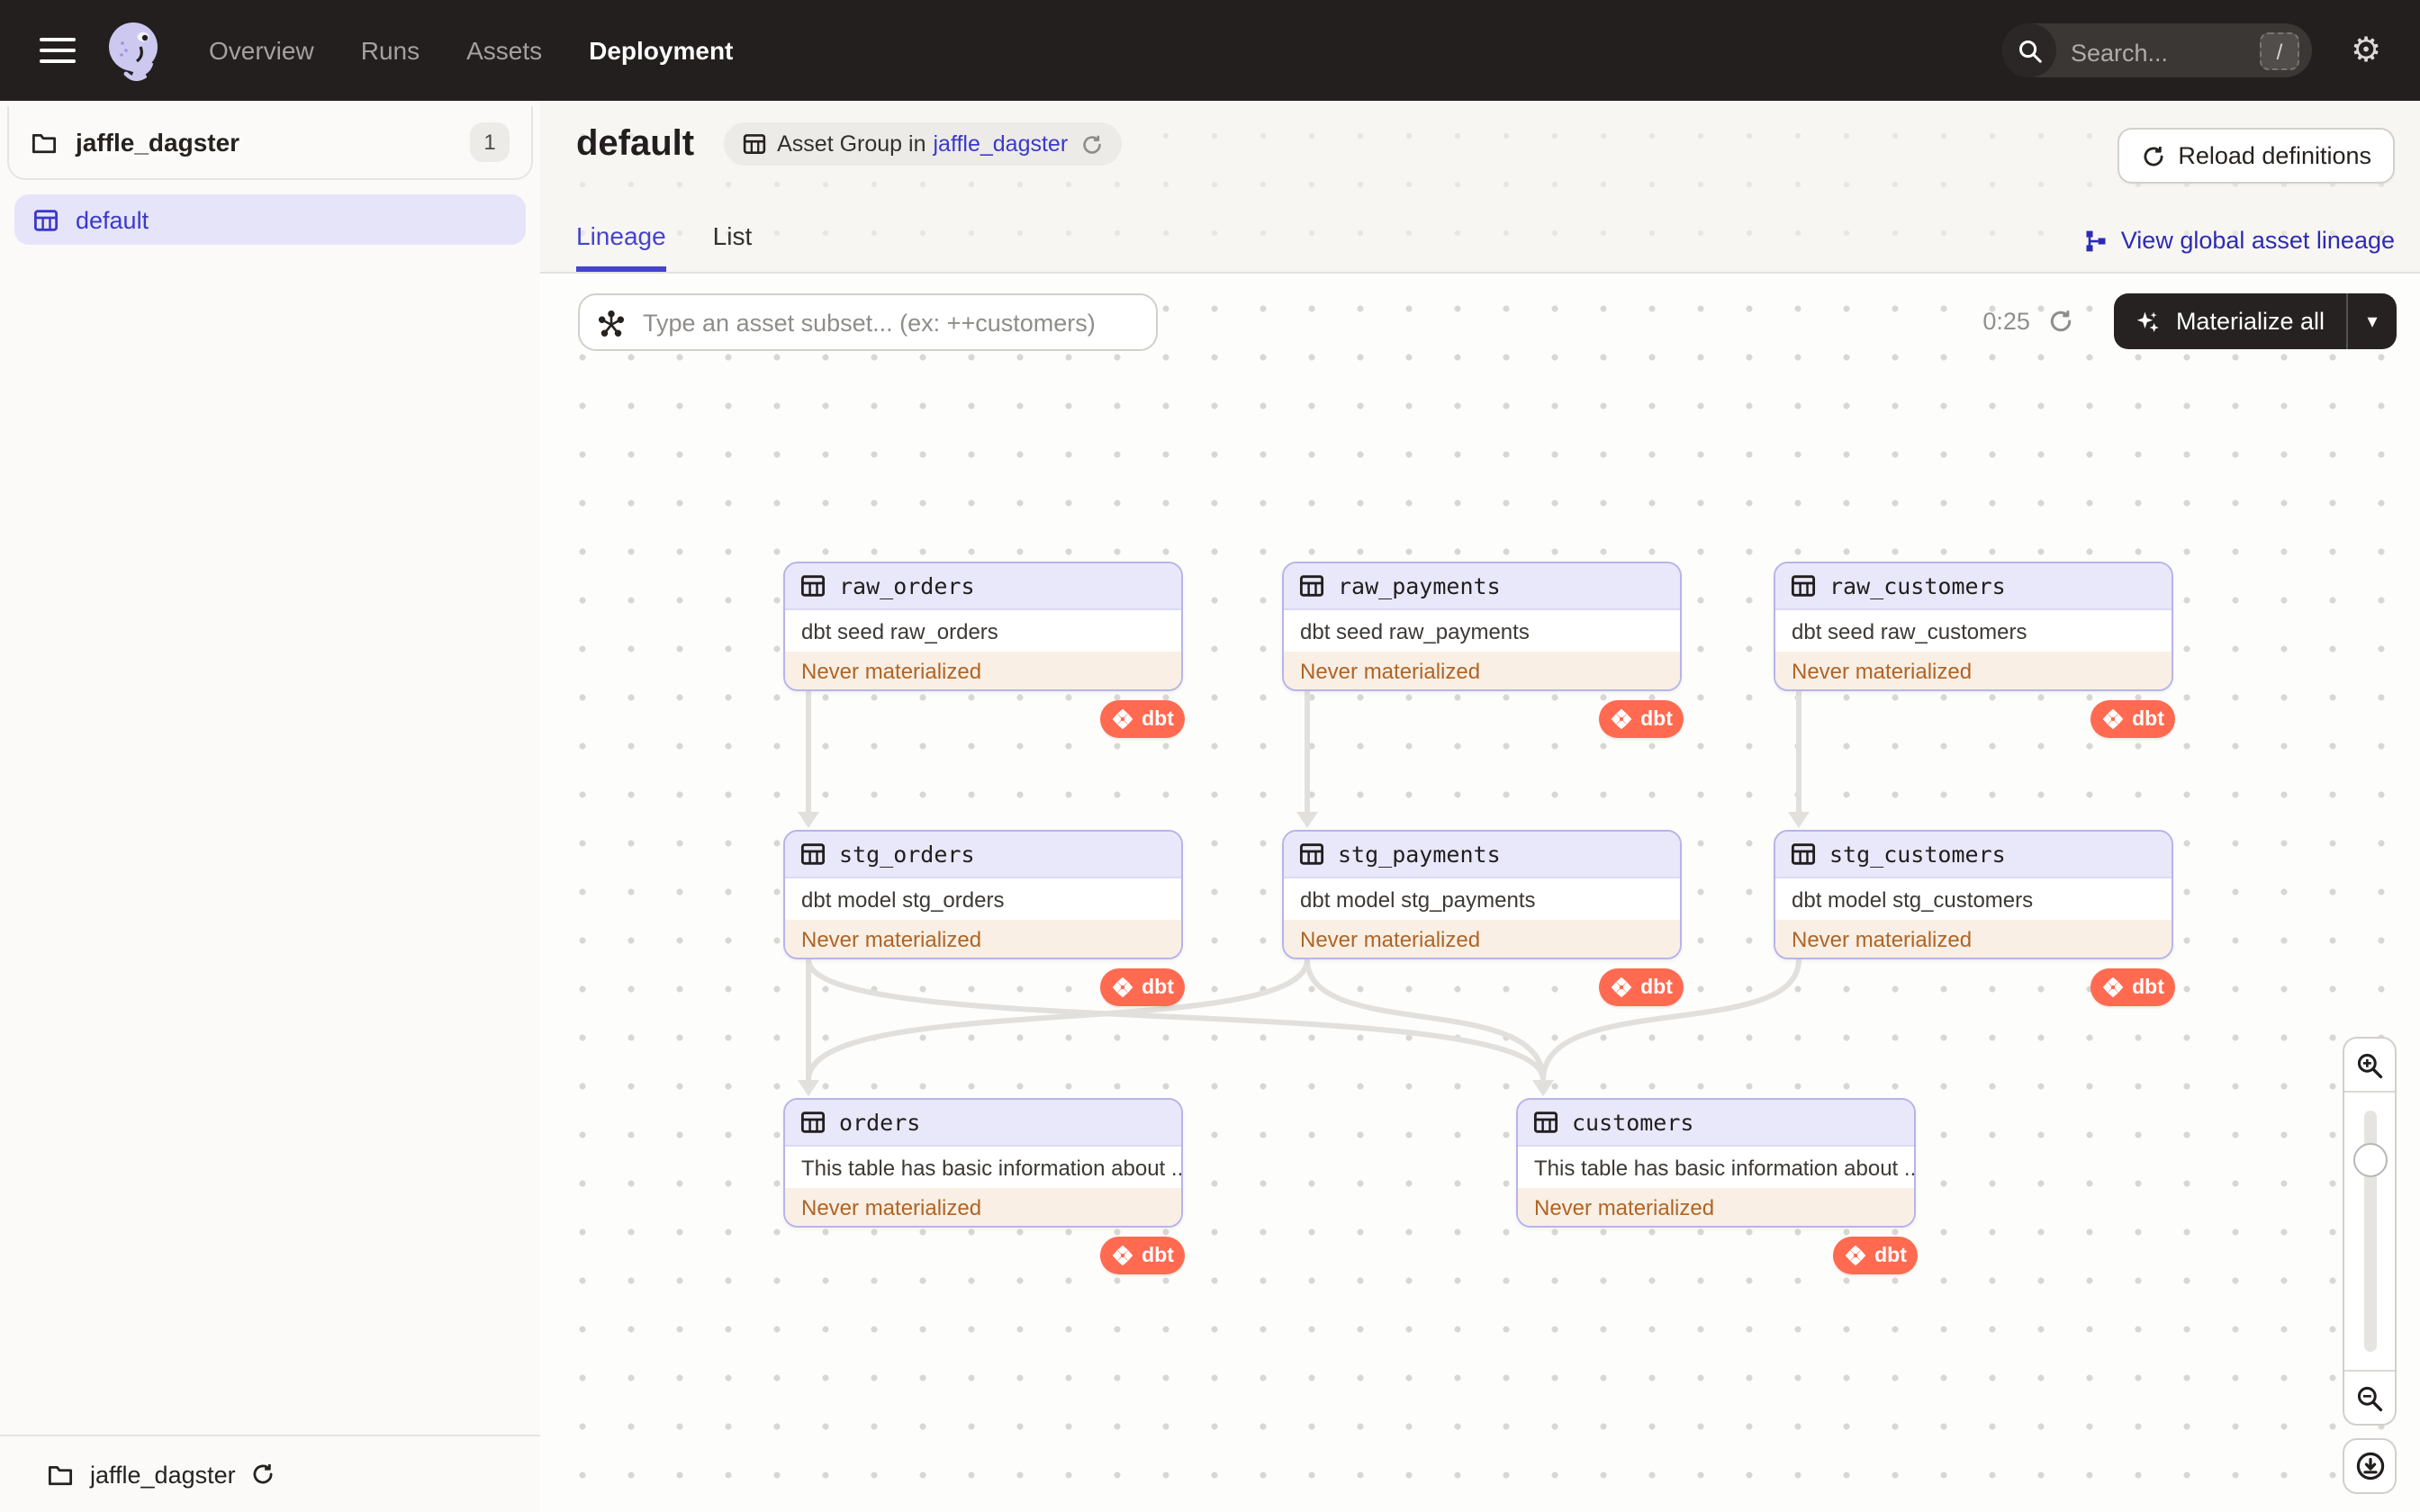 This screenshot has height=1512, width=2420. I want to click on asset-graph-icon, so click(611, 323).